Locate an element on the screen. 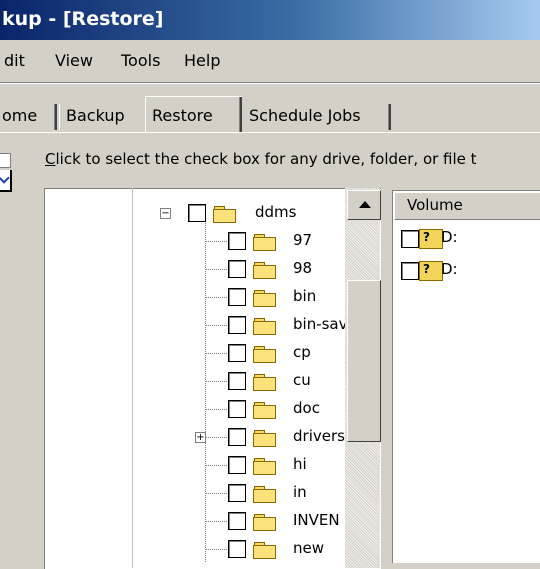 The height and width of the screenshot is (569, 540). tree-item: cp is located at coordinates (275, 353).